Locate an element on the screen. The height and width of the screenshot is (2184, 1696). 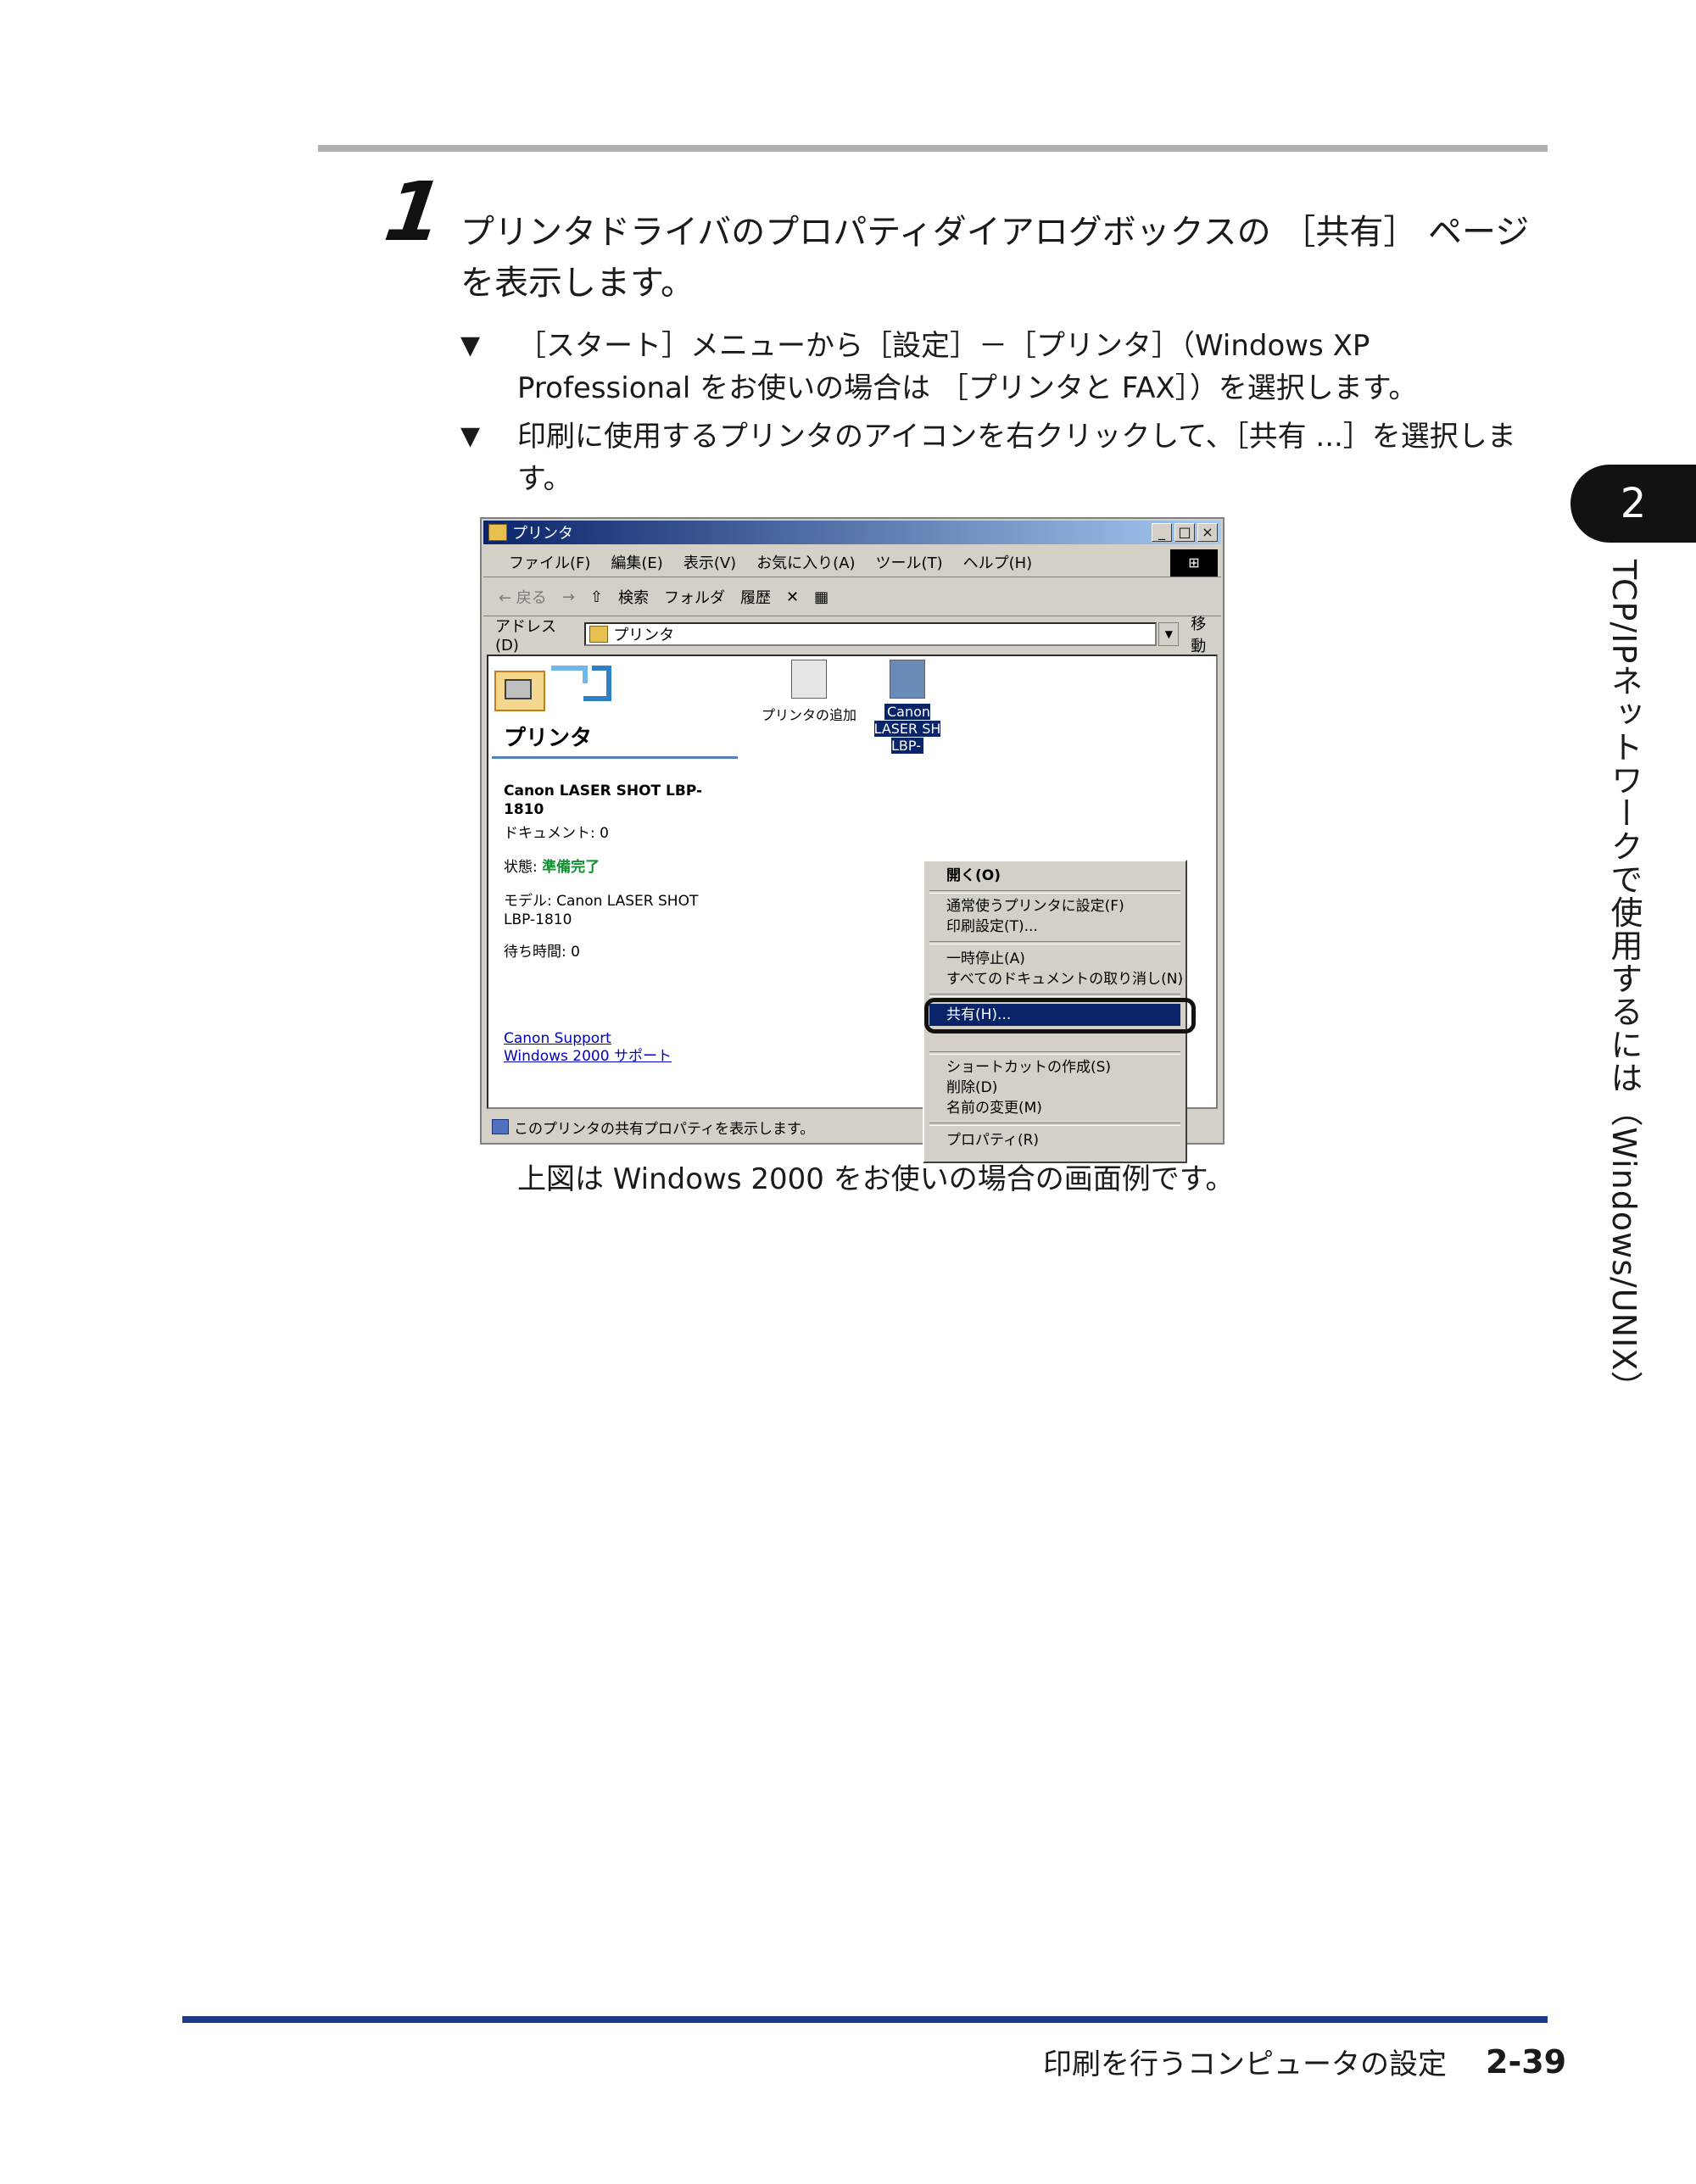
menu-edit: 編集(E) is located at coordinates (636, 562).